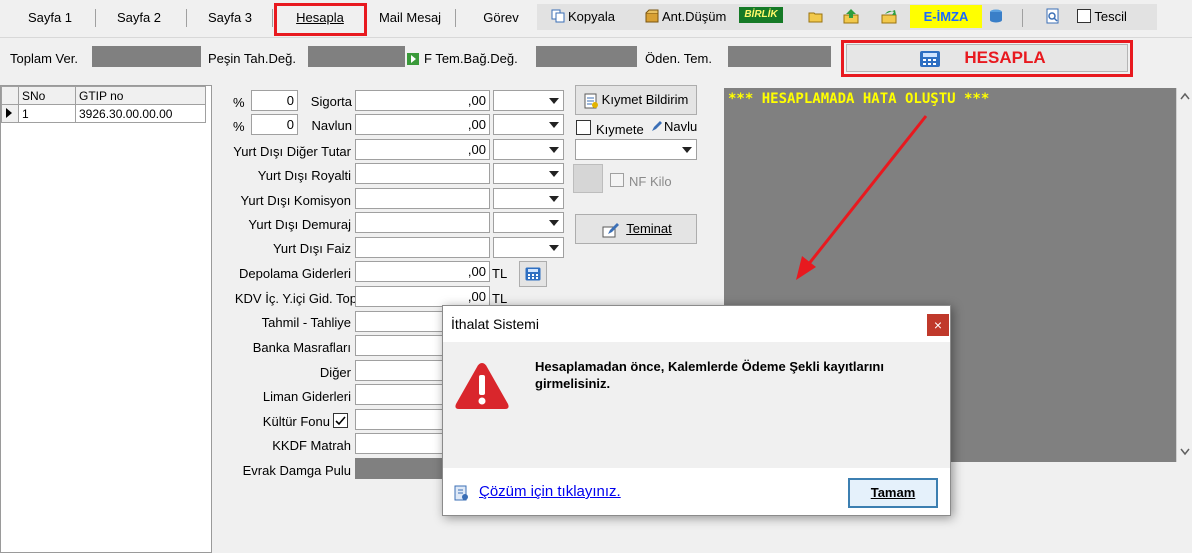  I want to click on yd-diger-input: ,00, so click(422, 149).